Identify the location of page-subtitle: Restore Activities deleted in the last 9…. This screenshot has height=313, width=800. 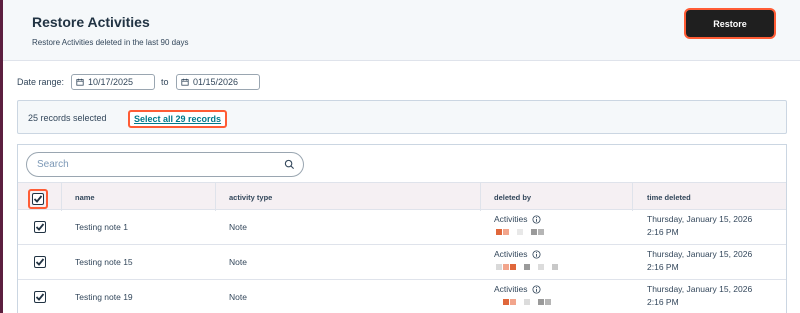
(110, 42).